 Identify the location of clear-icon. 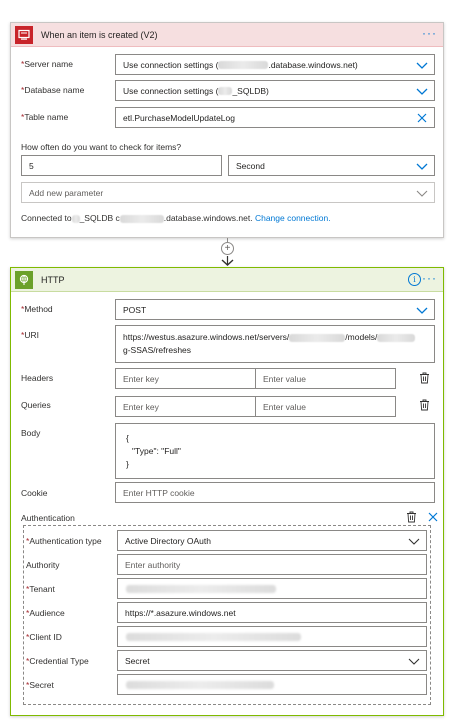
(422, 118).